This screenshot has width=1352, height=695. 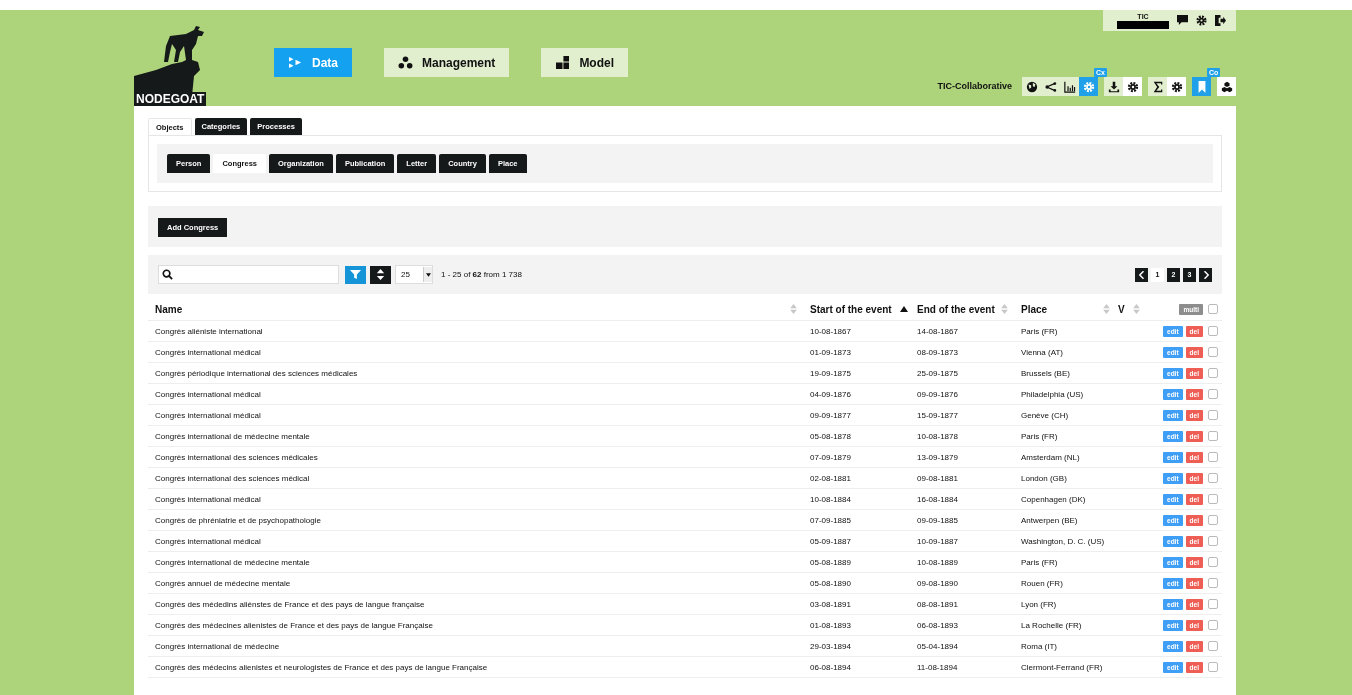 I want to click on table-cell: 10-08-1867, so click(x=830, y=331).